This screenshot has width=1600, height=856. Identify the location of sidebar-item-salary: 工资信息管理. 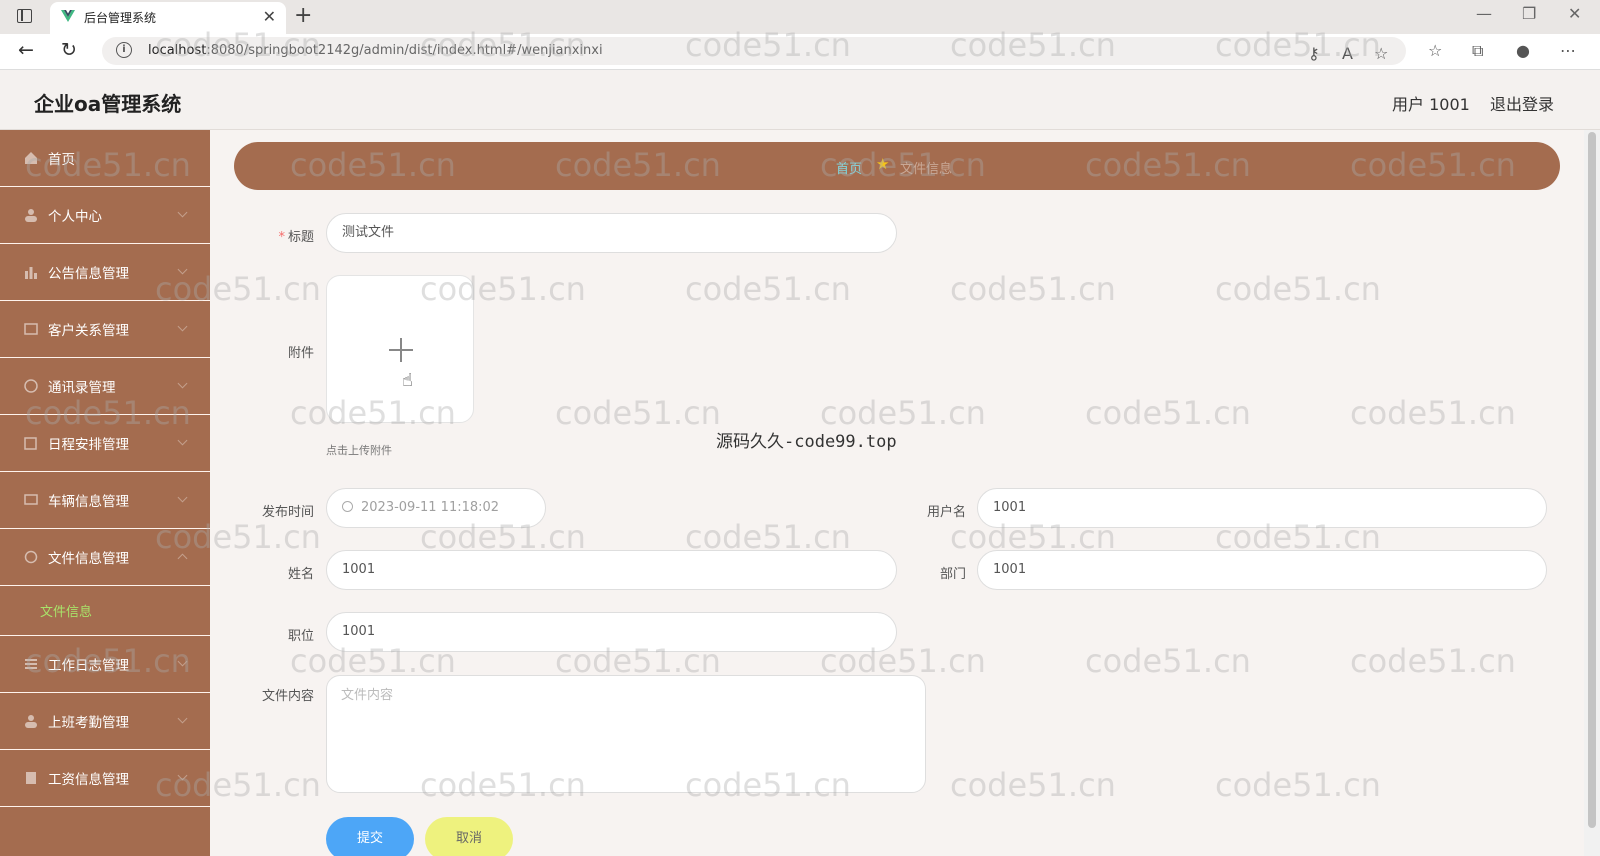
(105, 778).